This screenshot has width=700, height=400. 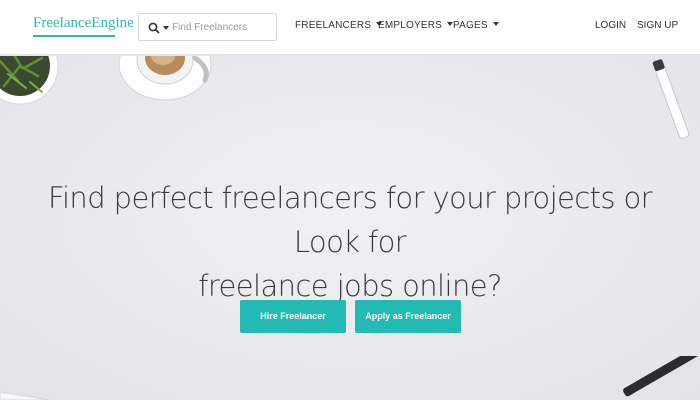 What do you see at coordinates (74, 36) in the screenshot?
I see `logo-underline` at bounding box center [74, 36].